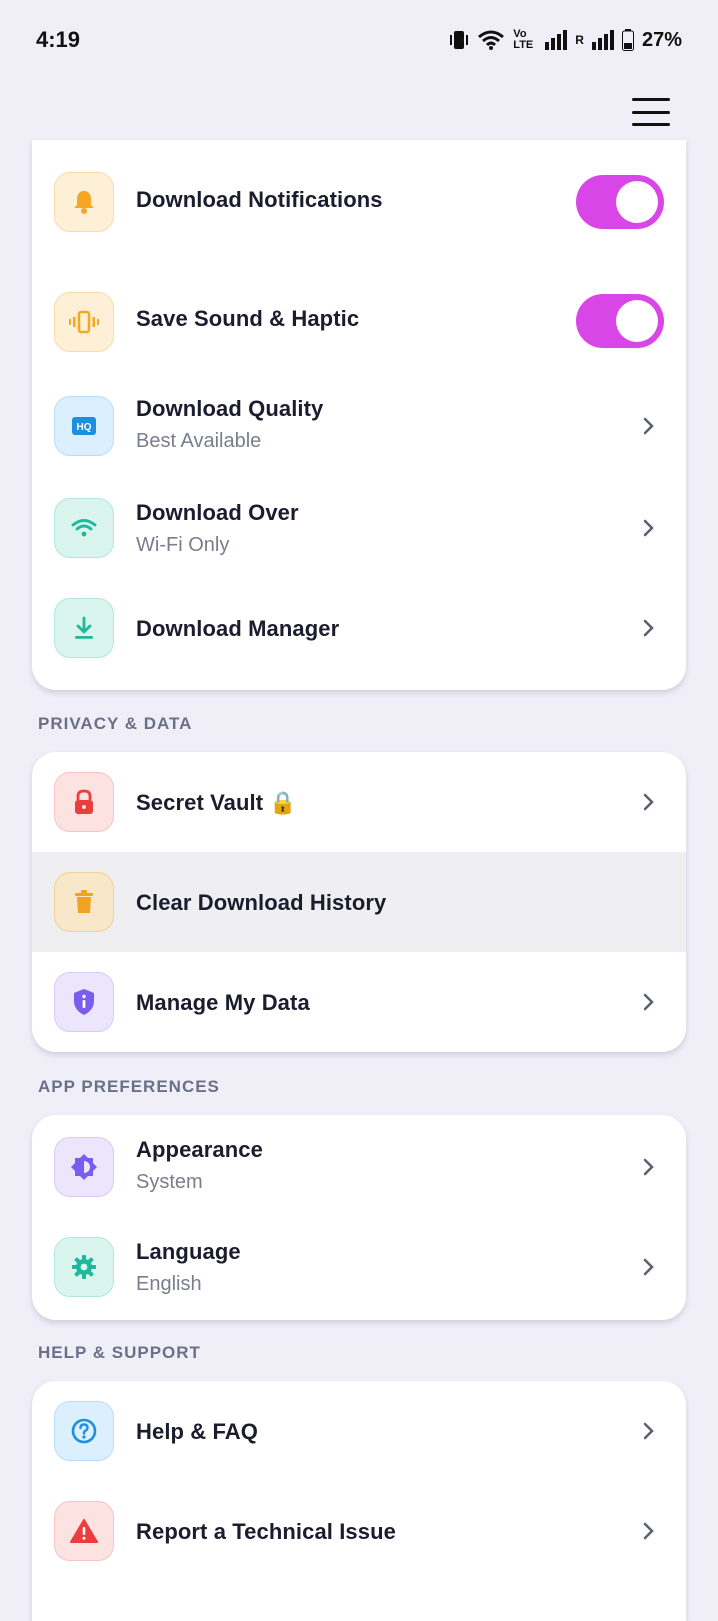  Describe the element at coordinates (266, 1531) in the screenshot. I see `report-issue-label: Report a Technical Issue` at that location.